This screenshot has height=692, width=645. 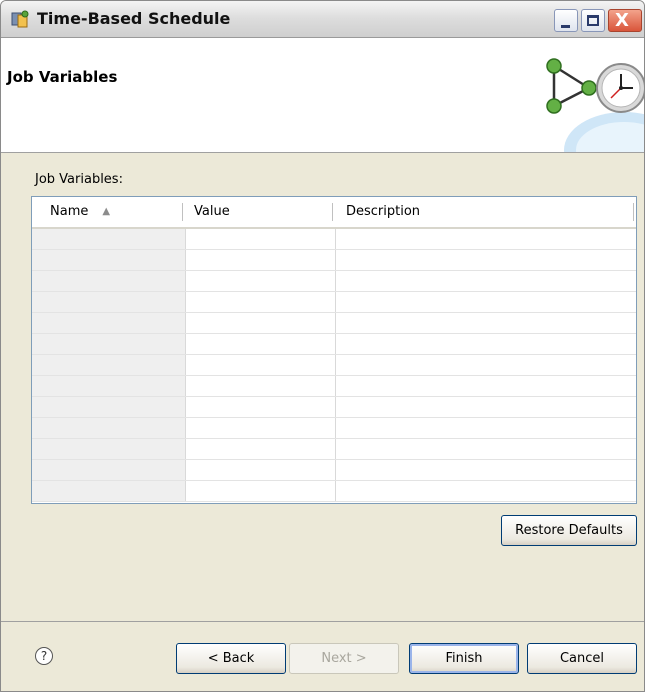 I want to click on column-header-name: Name ▲, so click(x=80, y=212).